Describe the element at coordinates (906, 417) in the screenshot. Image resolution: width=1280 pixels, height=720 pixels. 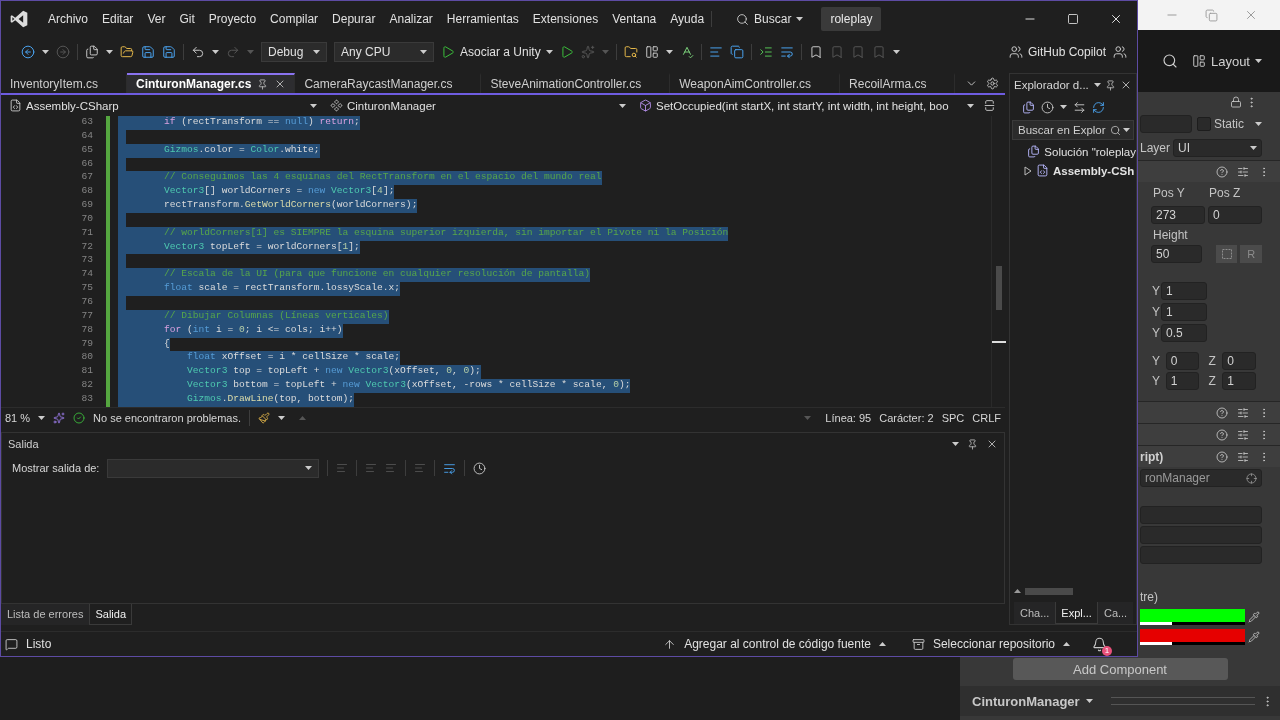
I see `column-indicator: Carácter: 2` at that location.